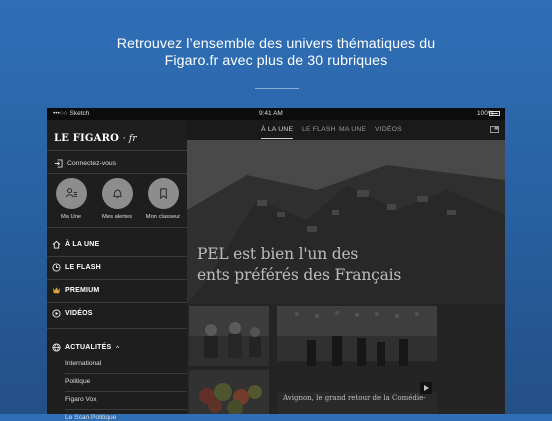 The width and height of the screenshot is (552, 421). I want to click on nav-label: À LA UNE, so click(82, 244).